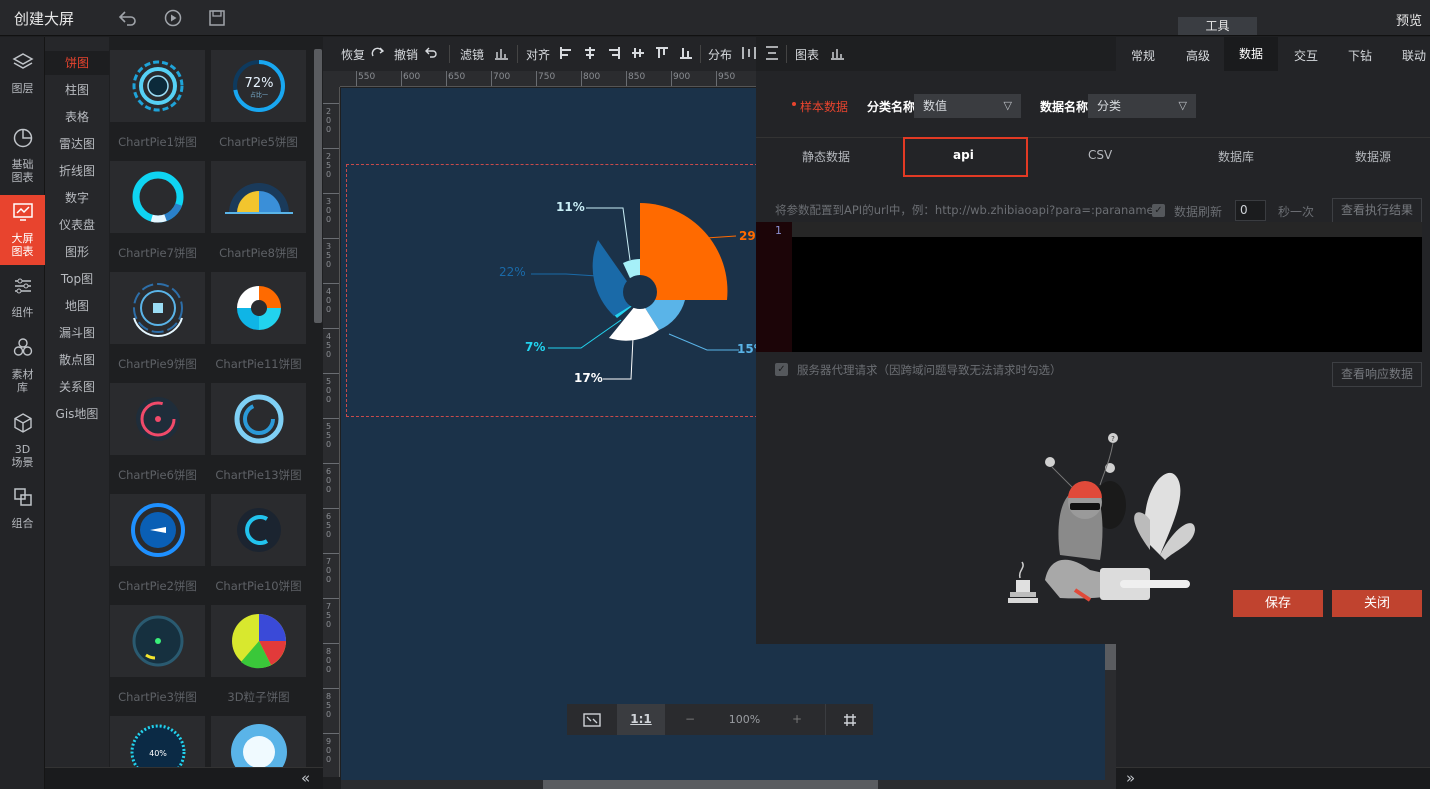 The image size is (1430, 789). What do you see at coordinates (614, 54) in the screenshot?
I see `align-right-icon` at bounding box center [614, 54].